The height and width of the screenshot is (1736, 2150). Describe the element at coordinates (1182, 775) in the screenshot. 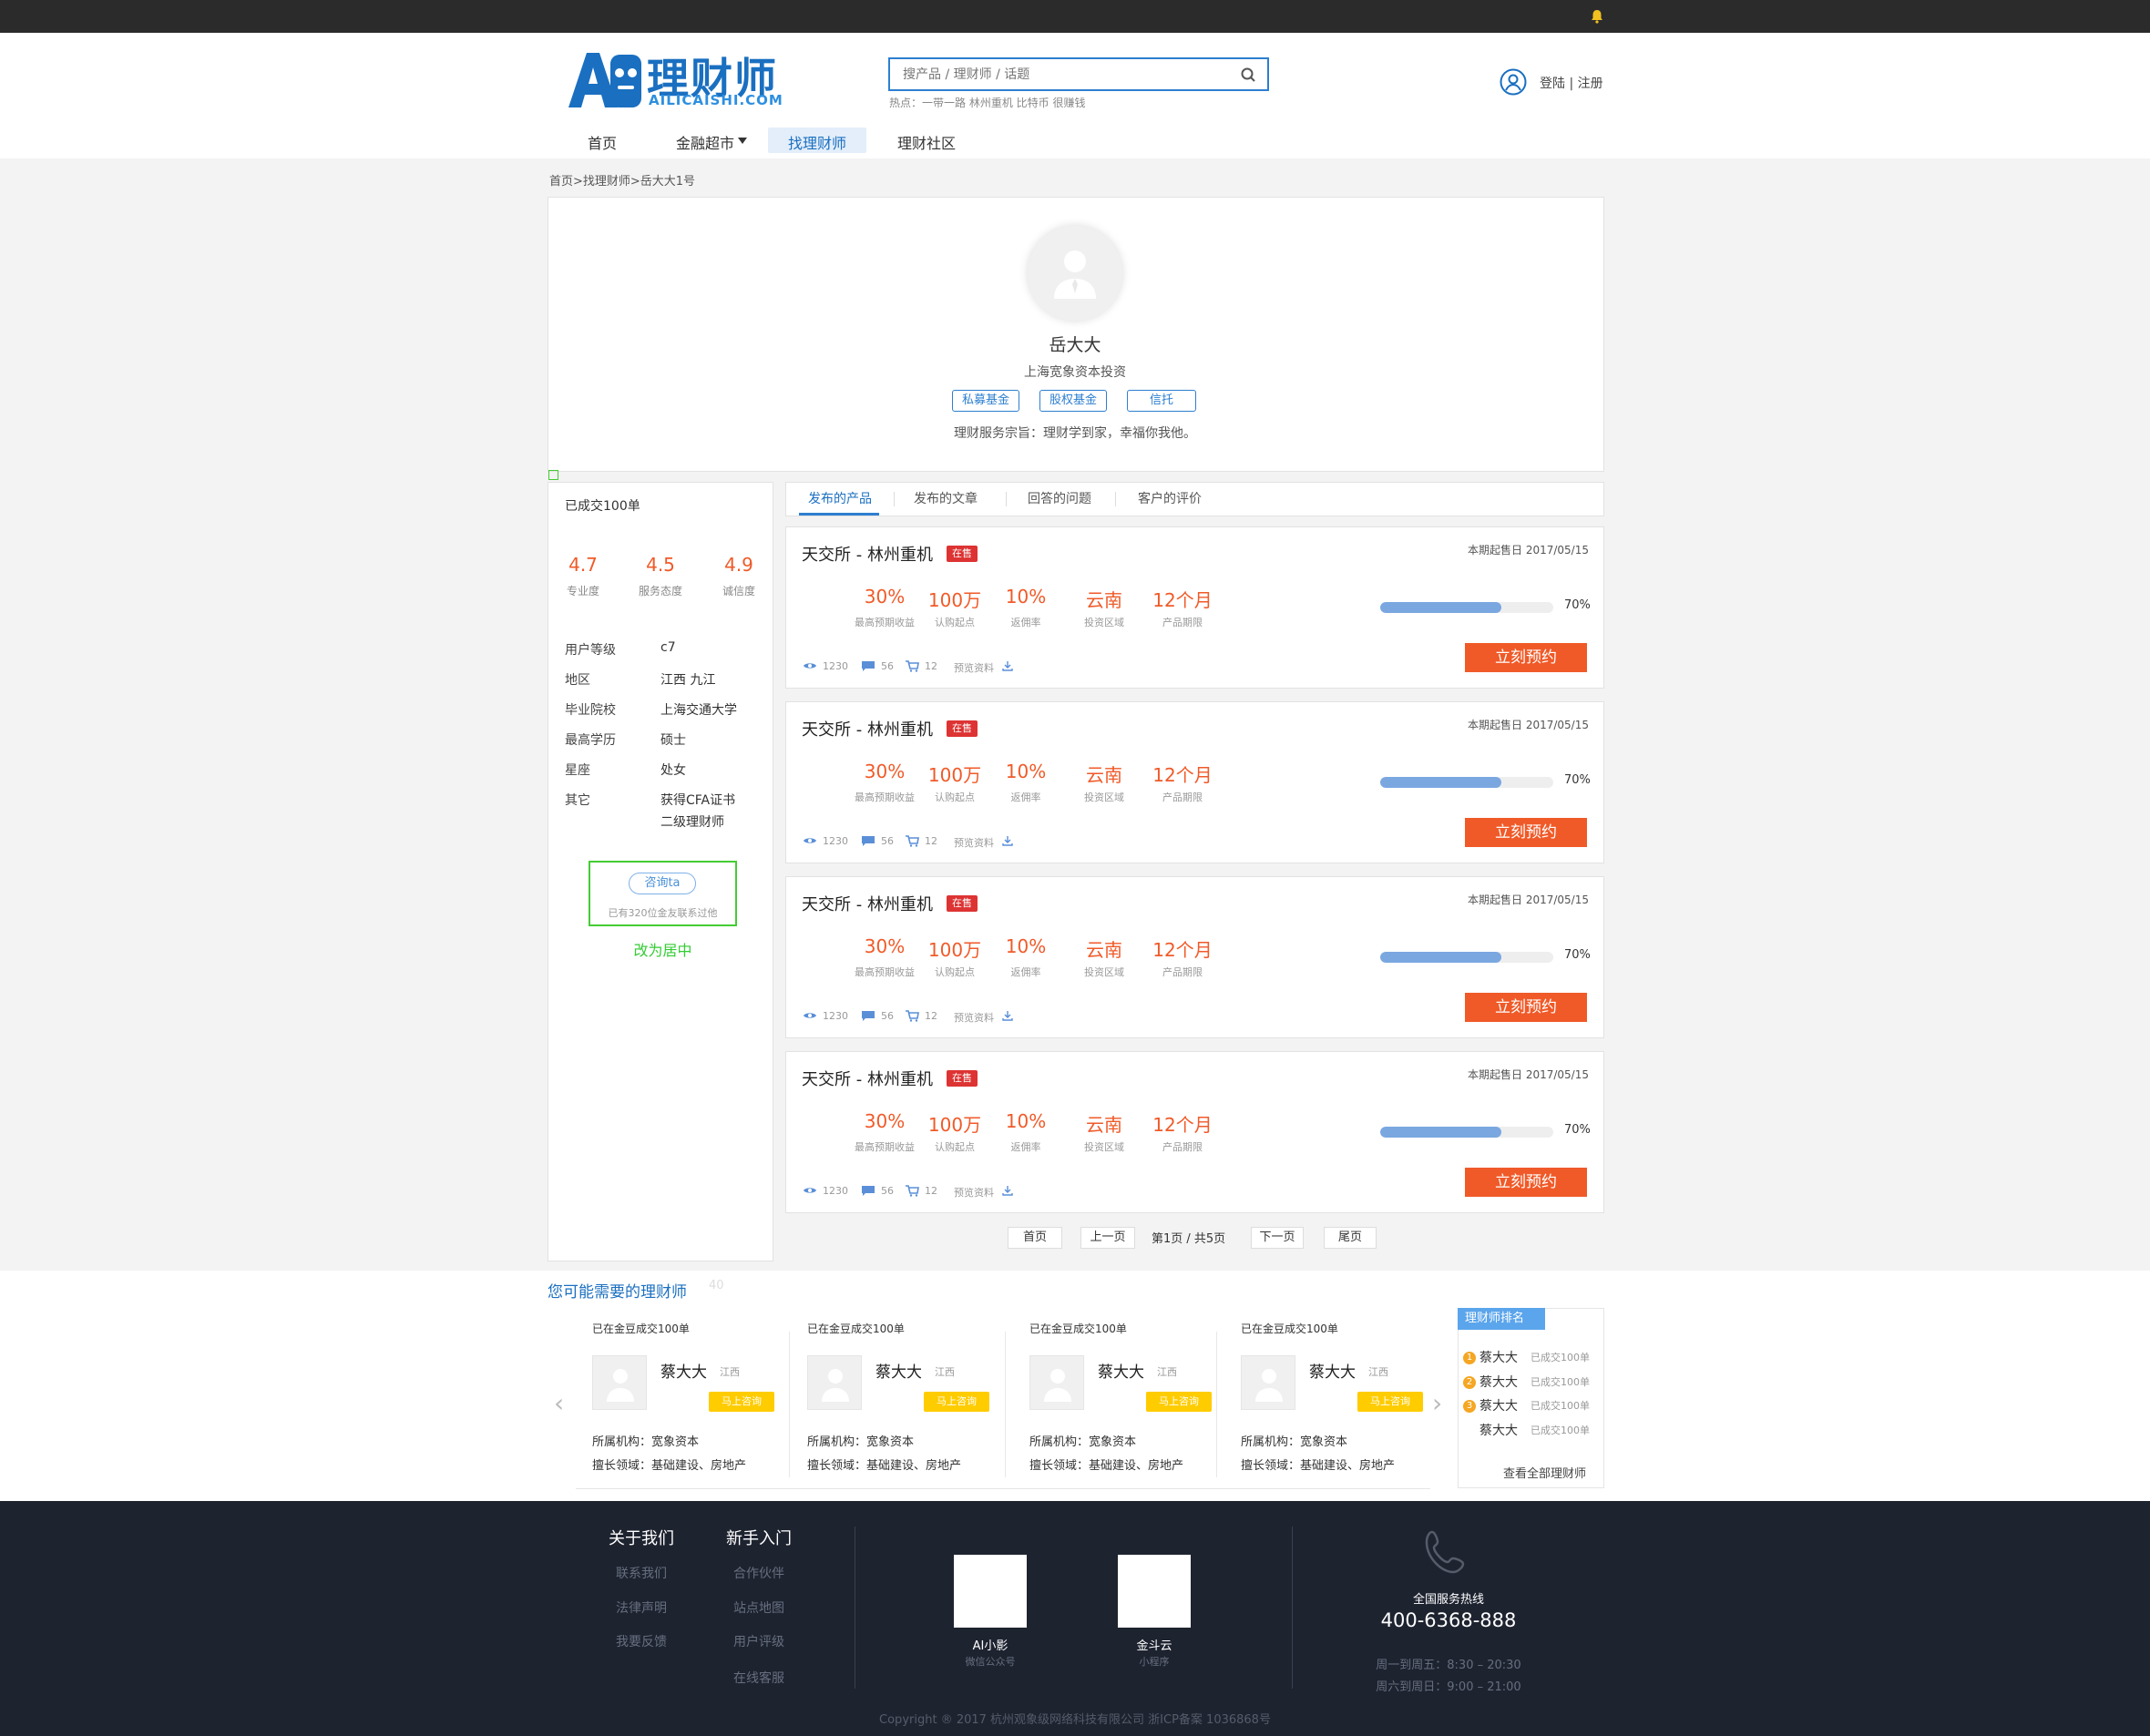

I see `metric-value: 12个月` at that location.